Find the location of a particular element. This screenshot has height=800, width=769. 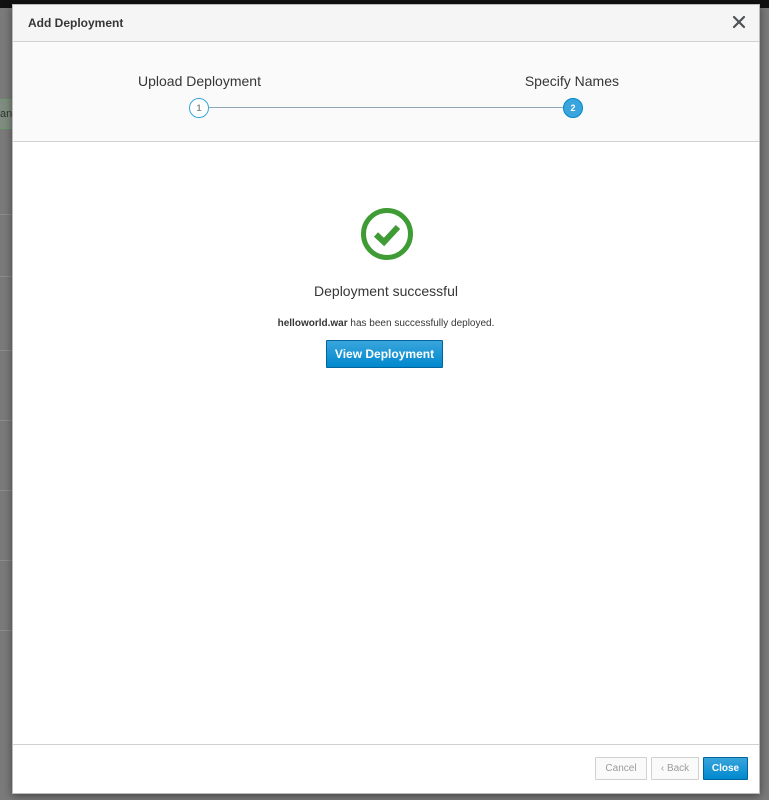

view-deployment-button: View Deployment is located at coordinates (384, 354).